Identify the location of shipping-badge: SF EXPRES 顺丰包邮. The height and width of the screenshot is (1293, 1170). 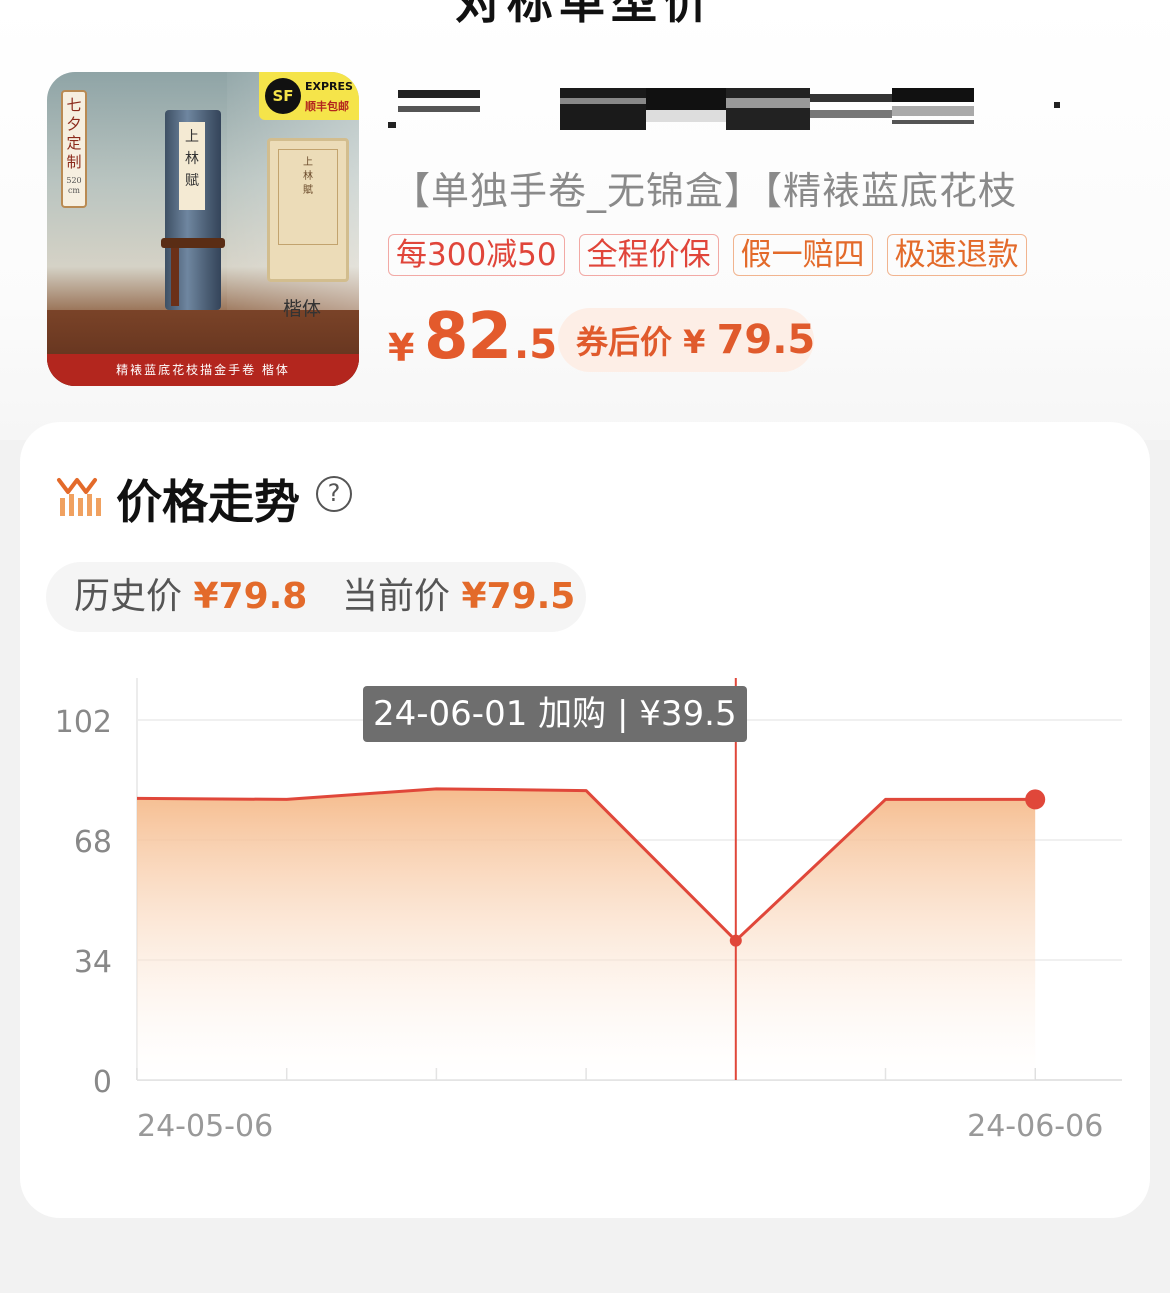
(309, 96).